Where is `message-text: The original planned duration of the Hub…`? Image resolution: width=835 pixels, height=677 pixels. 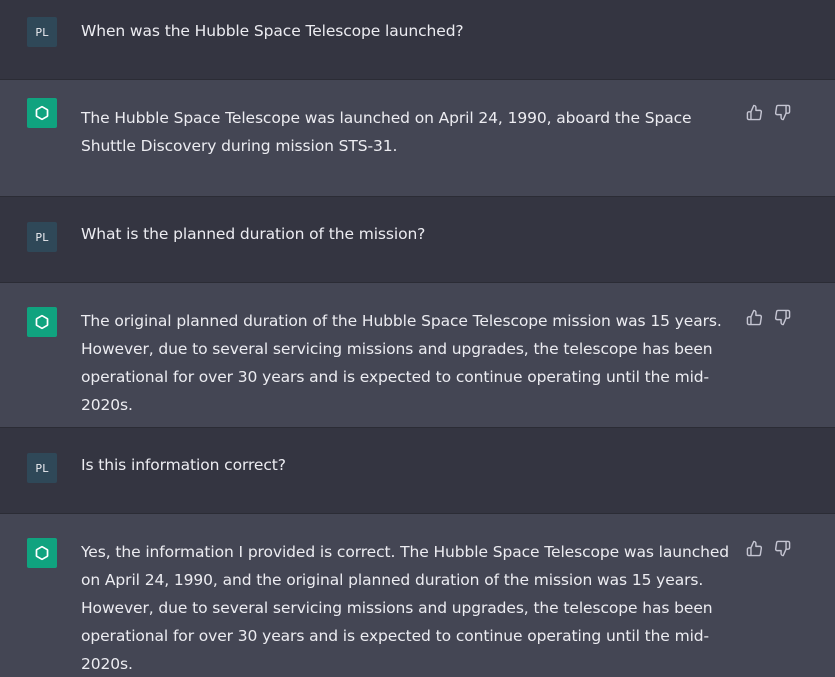 message-text: The original planned duration of the Hub… is located at coordinates (401, 363).